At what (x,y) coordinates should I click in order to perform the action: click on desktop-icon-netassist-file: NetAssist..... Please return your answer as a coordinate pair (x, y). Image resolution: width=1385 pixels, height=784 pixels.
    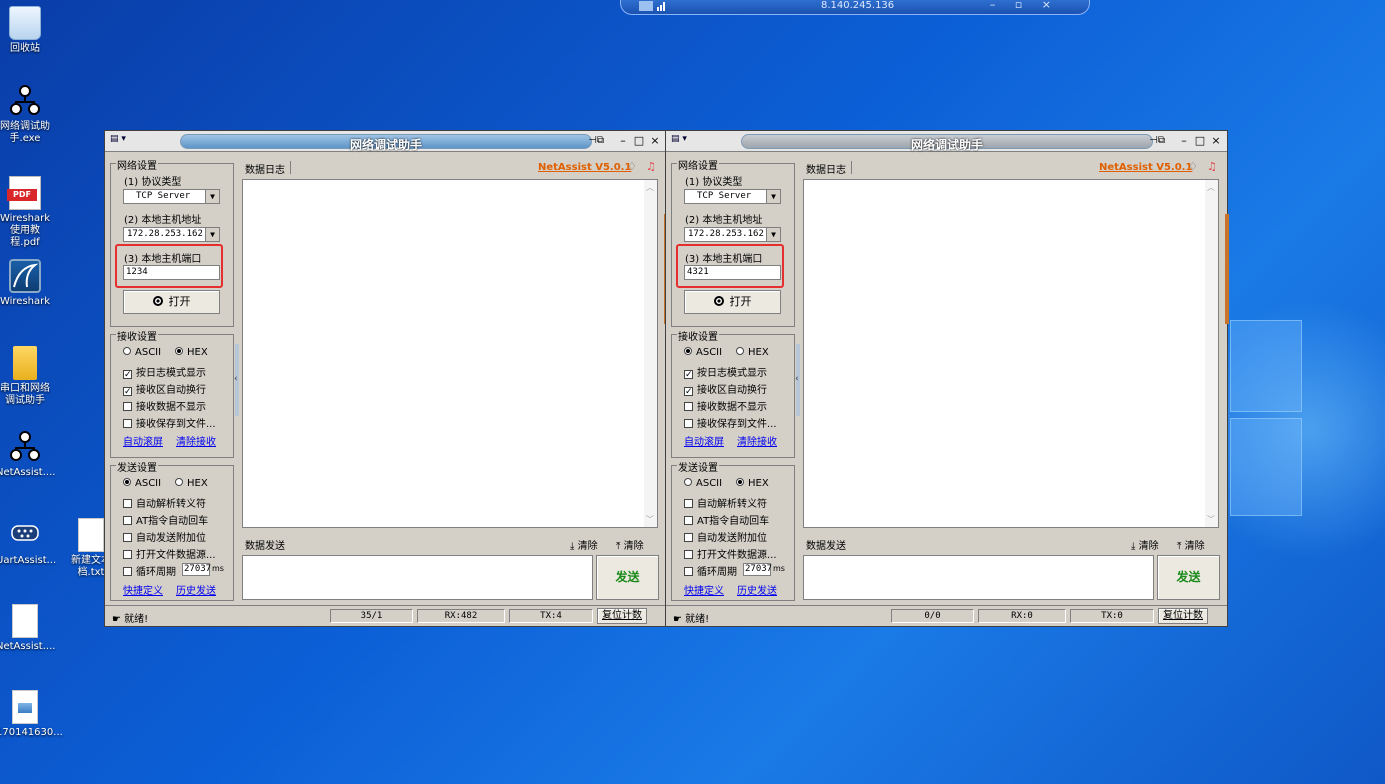
    Looking at the image, I should click on (27, 628).